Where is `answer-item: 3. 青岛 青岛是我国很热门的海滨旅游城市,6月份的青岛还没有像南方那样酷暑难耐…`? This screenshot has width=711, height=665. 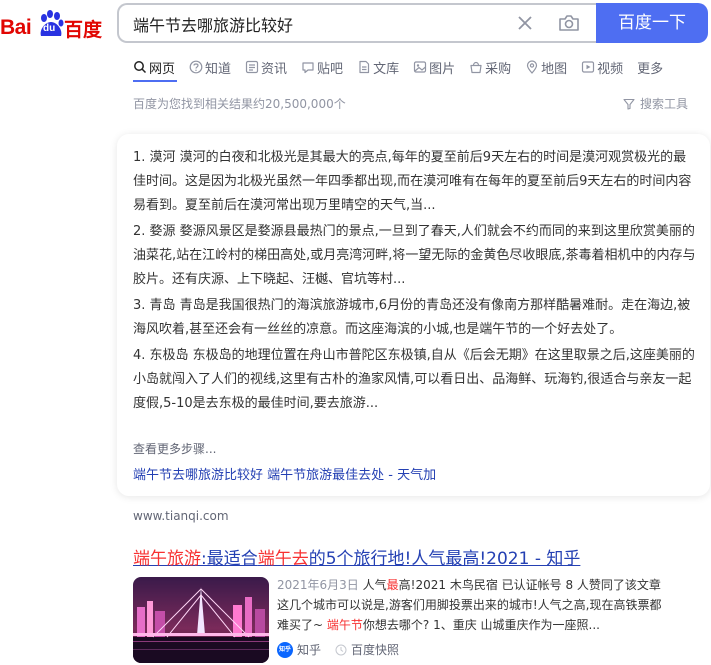 answer-item: 3. 青岛 青岛是我国很热门的海滨旅游城市,6月份的青岛还没有像南方那样酷暑难耐… is located at coordinates (412, 317).